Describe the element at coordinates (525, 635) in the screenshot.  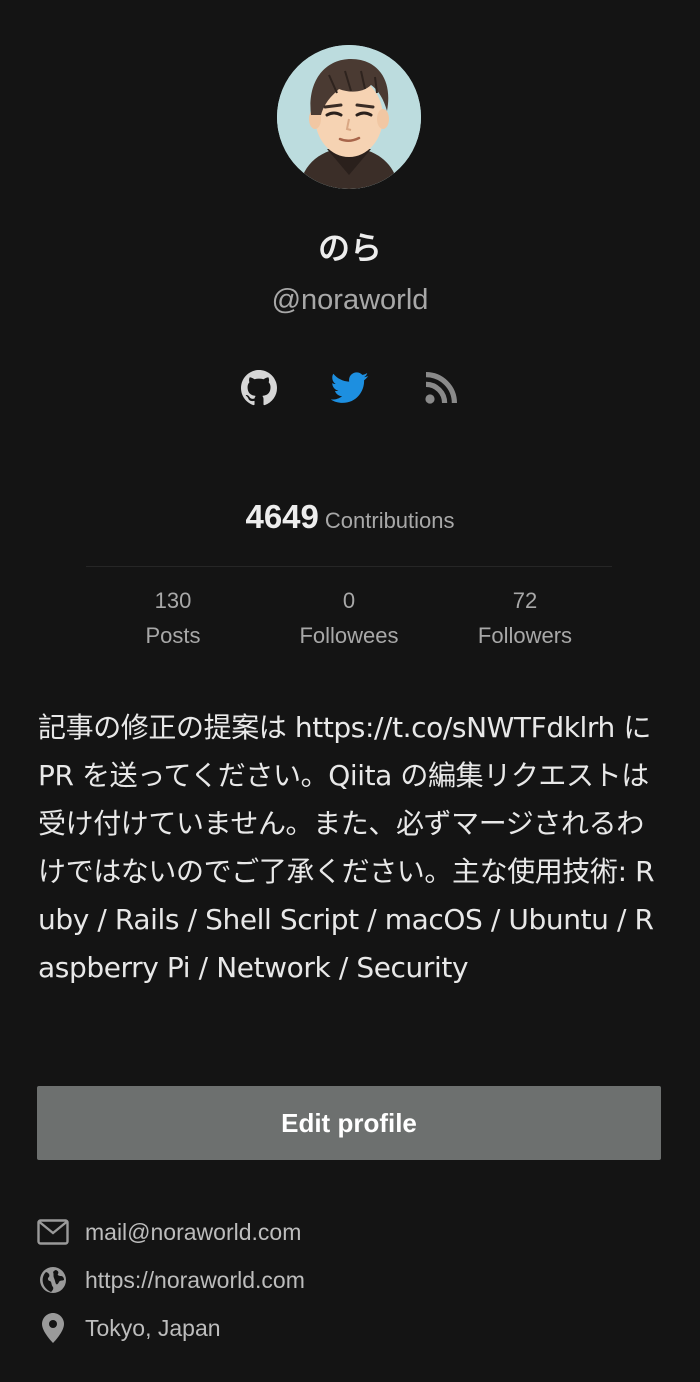
I see `stat-followers-label: Followers` at that location.